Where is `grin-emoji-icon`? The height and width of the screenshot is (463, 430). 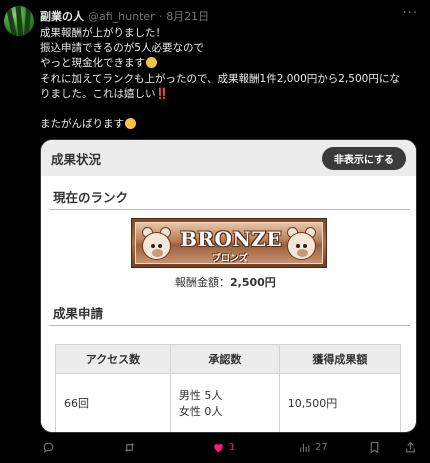
grin-emoji-icon is located at coordinates (151, 63).